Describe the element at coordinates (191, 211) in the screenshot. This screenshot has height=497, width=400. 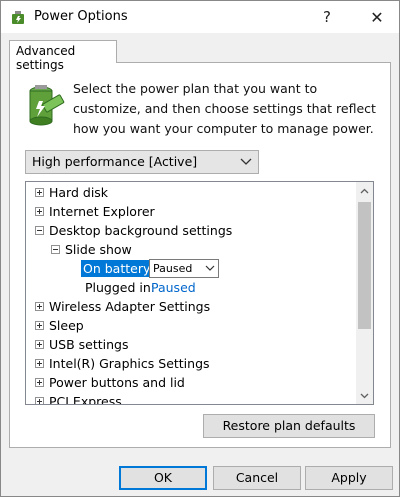
I see `tree-item-internet-explorer: Internet Explorer` at that location.